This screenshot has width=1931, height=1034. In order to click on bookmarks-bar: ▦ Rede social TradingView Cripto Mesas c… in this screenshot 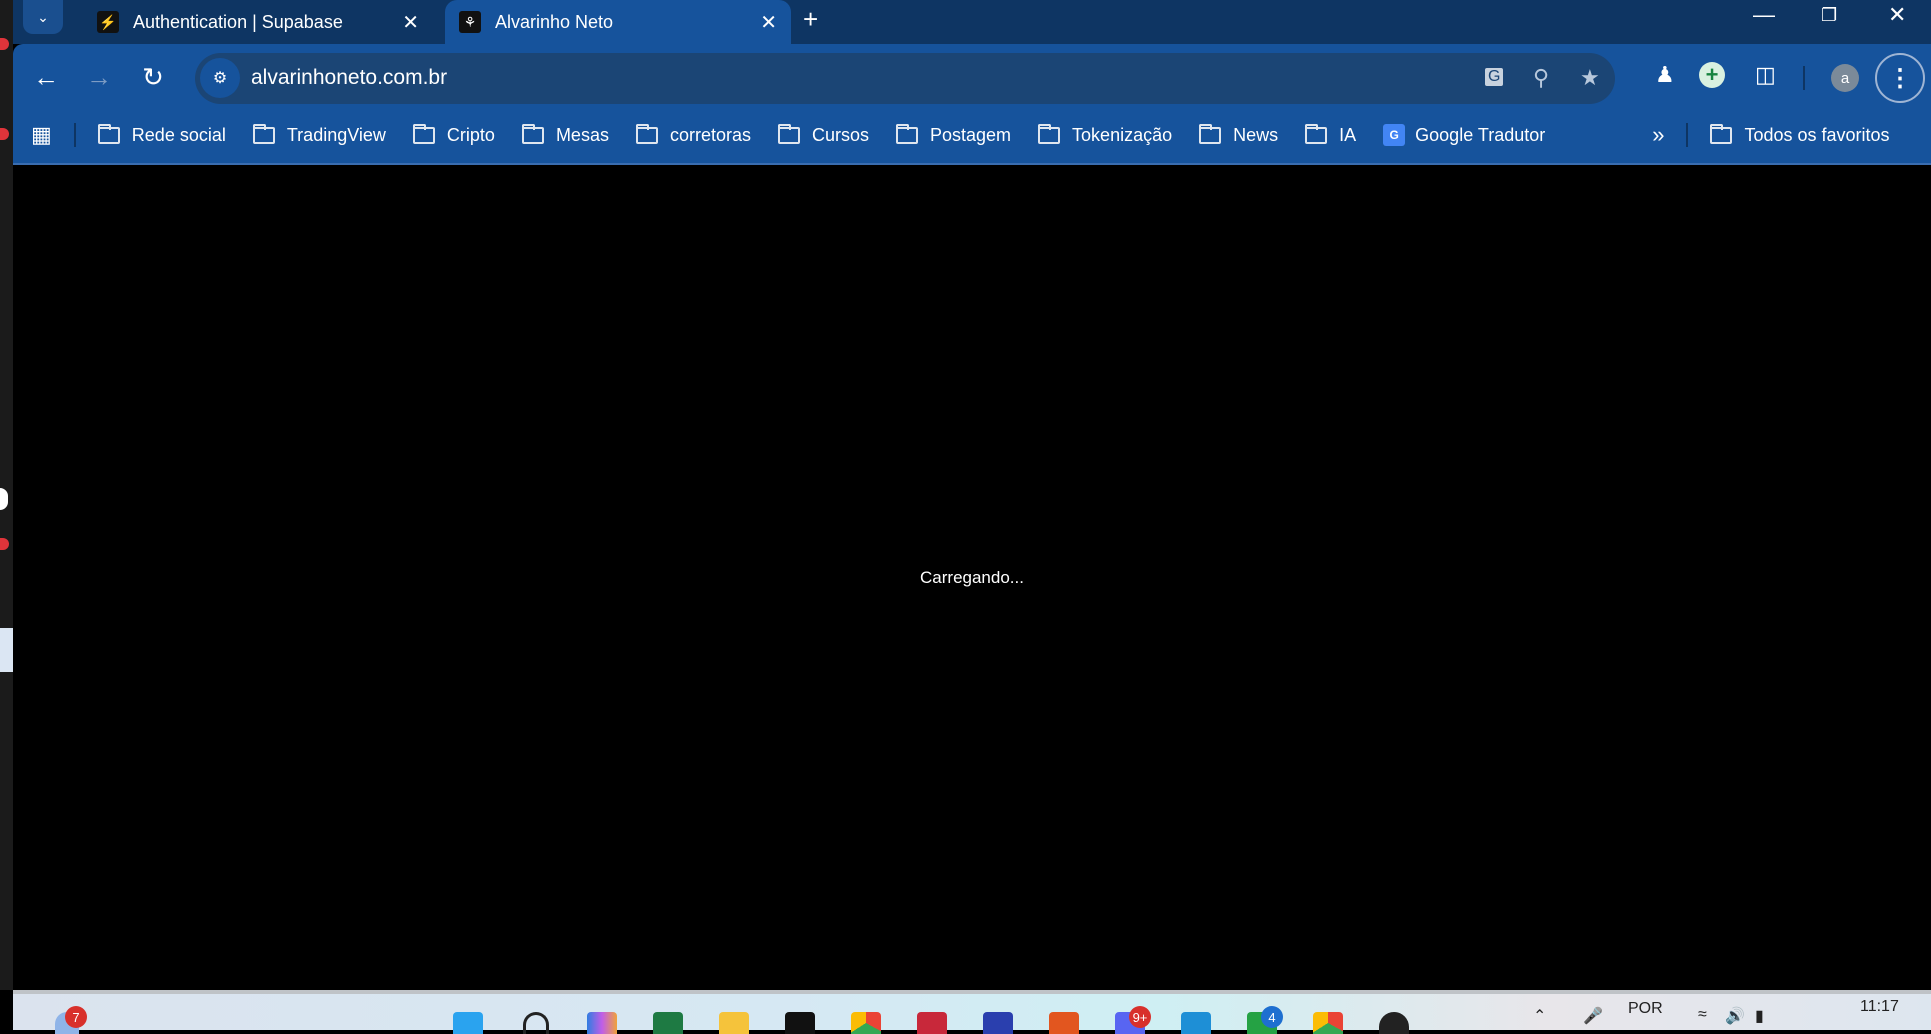, I will do `click(972, 135)`.